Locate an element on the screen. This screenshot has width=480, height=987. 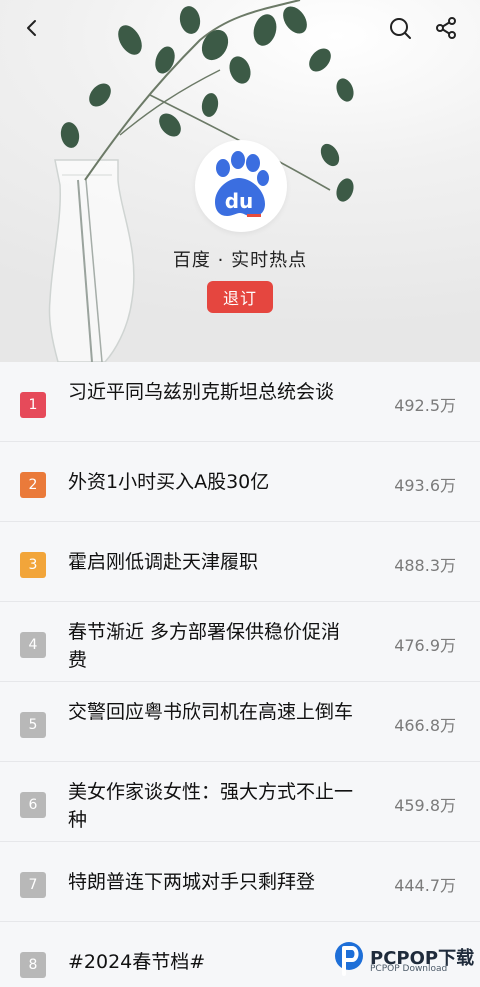
search-button is located at coordinates (400, 28).